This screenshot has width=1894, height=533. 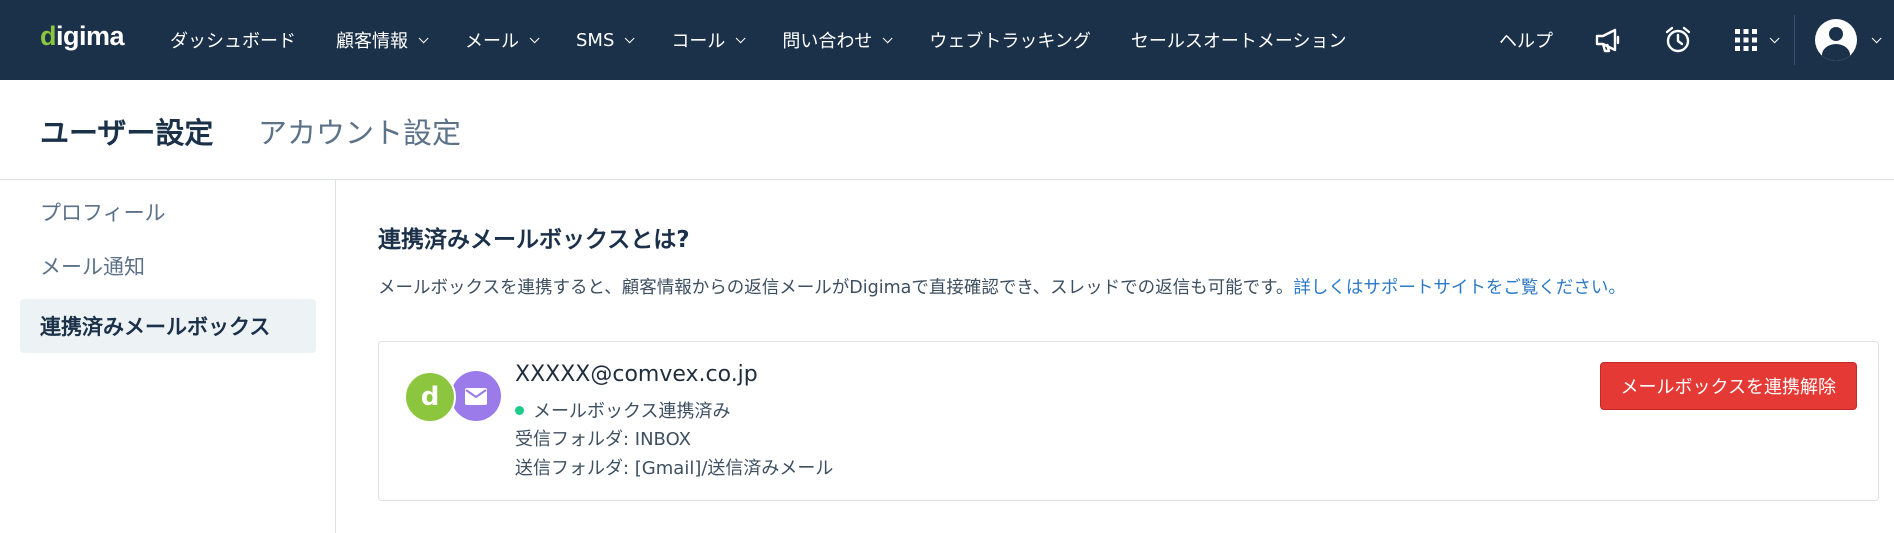 I want to click on nav-item-customers: 顧客情報, so click(x=380, y=40).